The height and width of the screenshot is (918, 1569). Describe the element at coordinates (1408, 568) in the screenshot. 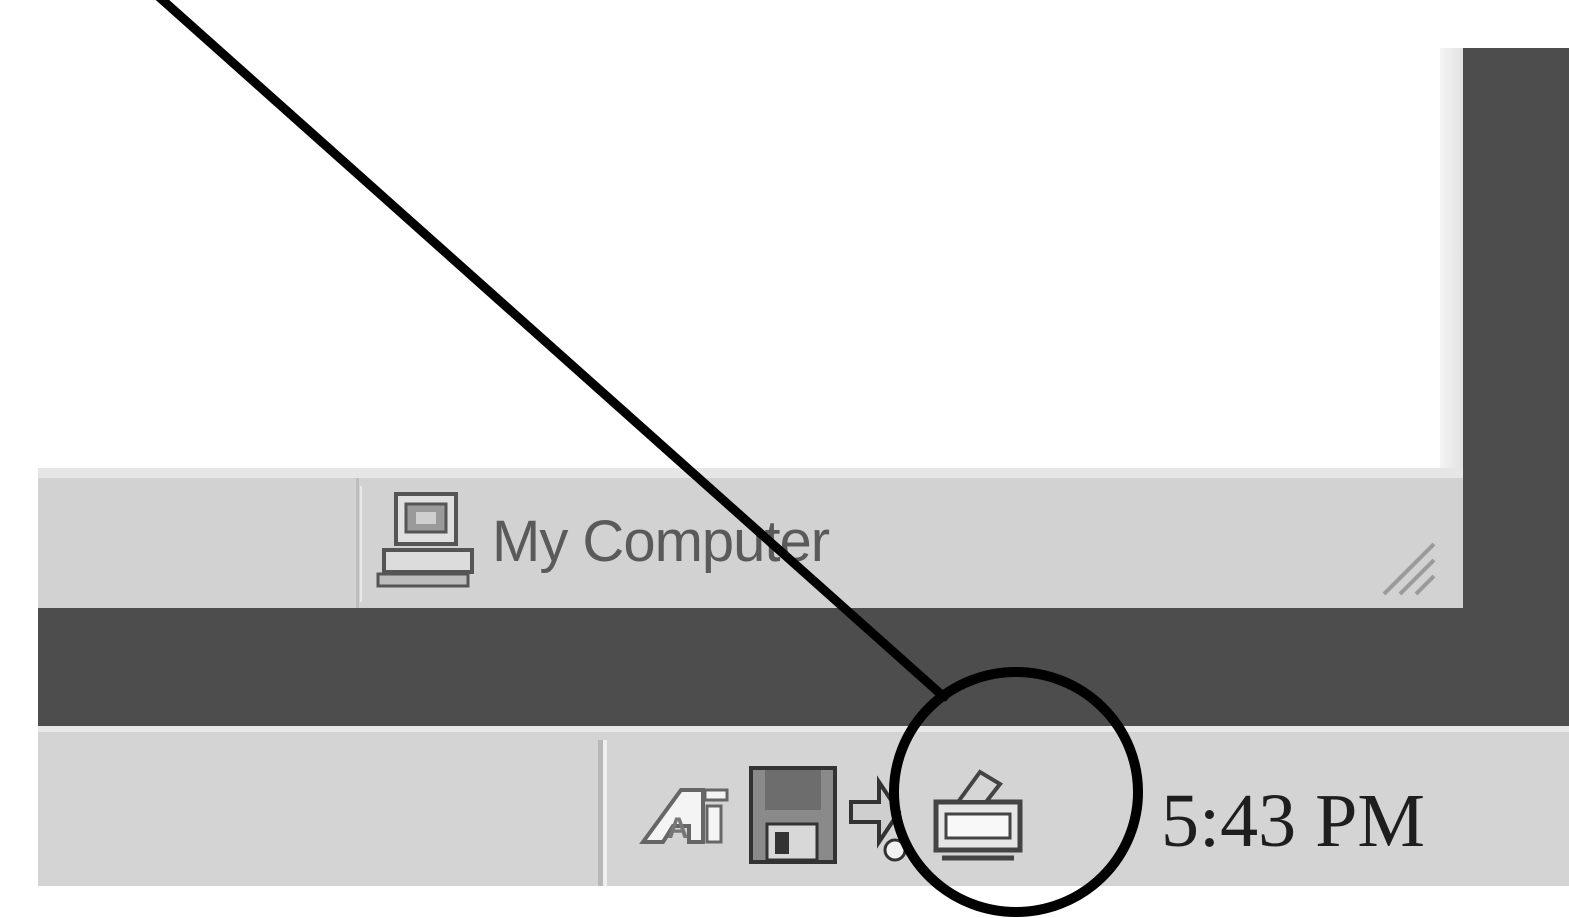

I see `resize-grip-icon` at that location.